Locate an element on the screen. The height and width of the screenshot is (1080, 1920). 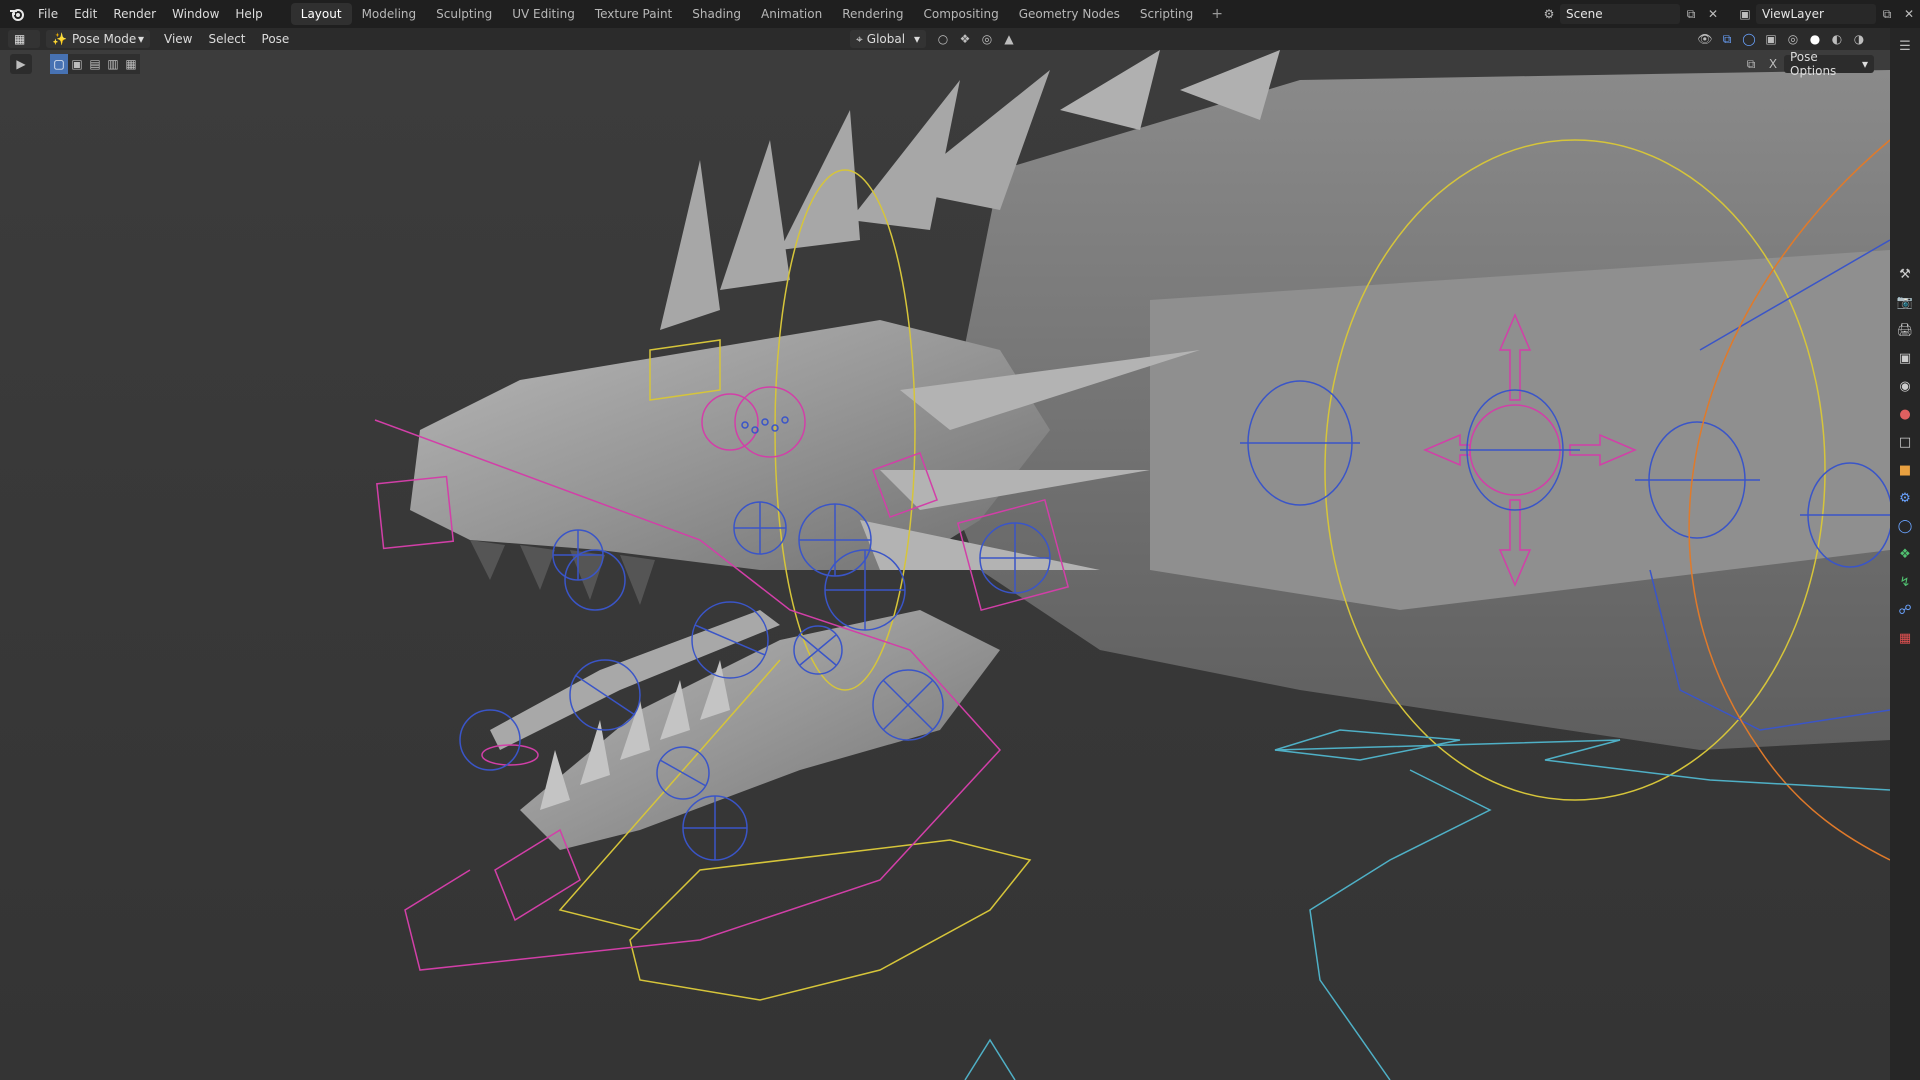
selection-mode-buttons: ▢ ▣ ▤ ▥ ▦ is located at coordinates (95, 64).